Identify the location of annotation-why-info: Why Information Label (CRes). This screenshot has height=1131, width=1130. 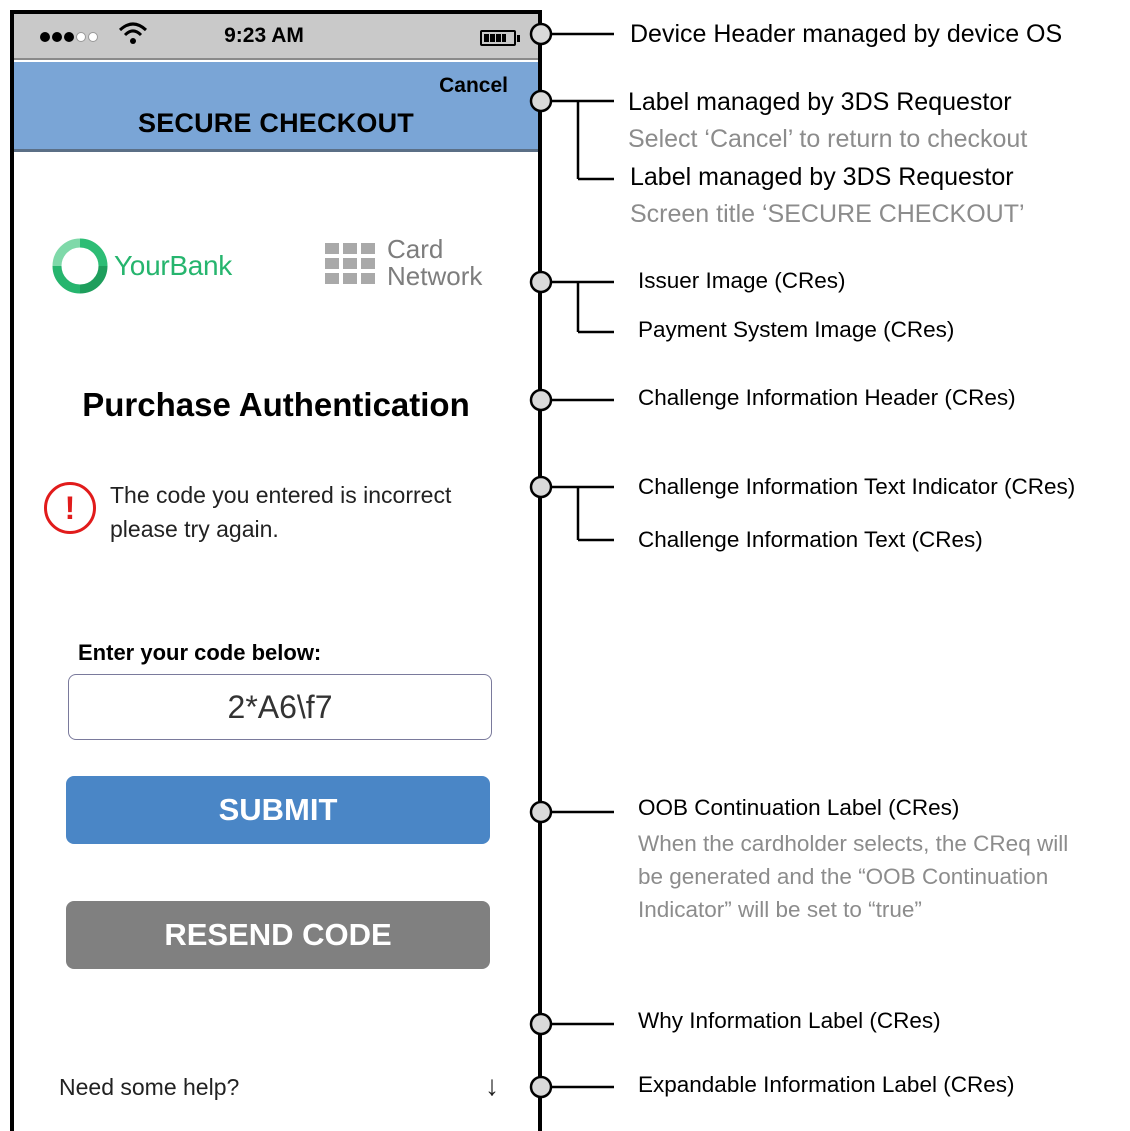
(789, 1020).